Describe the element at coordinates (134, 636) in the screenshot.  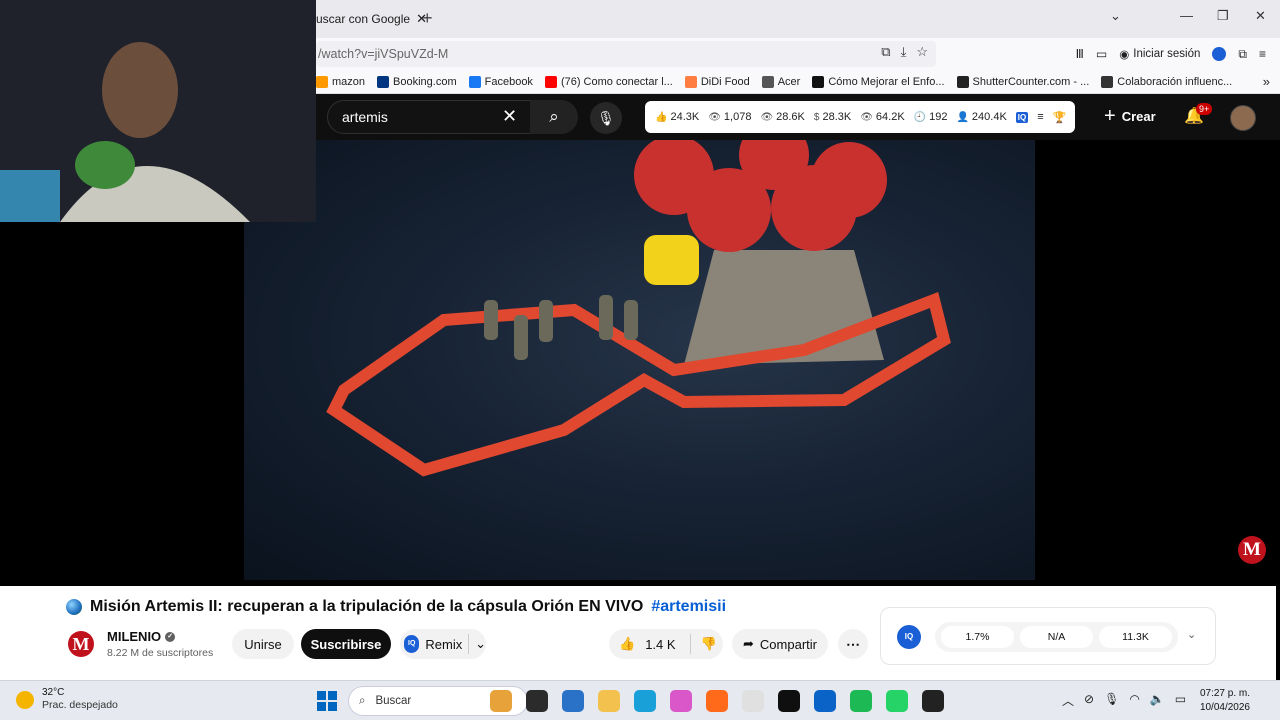
I see `channel-name-text: MILENIO` at that location.